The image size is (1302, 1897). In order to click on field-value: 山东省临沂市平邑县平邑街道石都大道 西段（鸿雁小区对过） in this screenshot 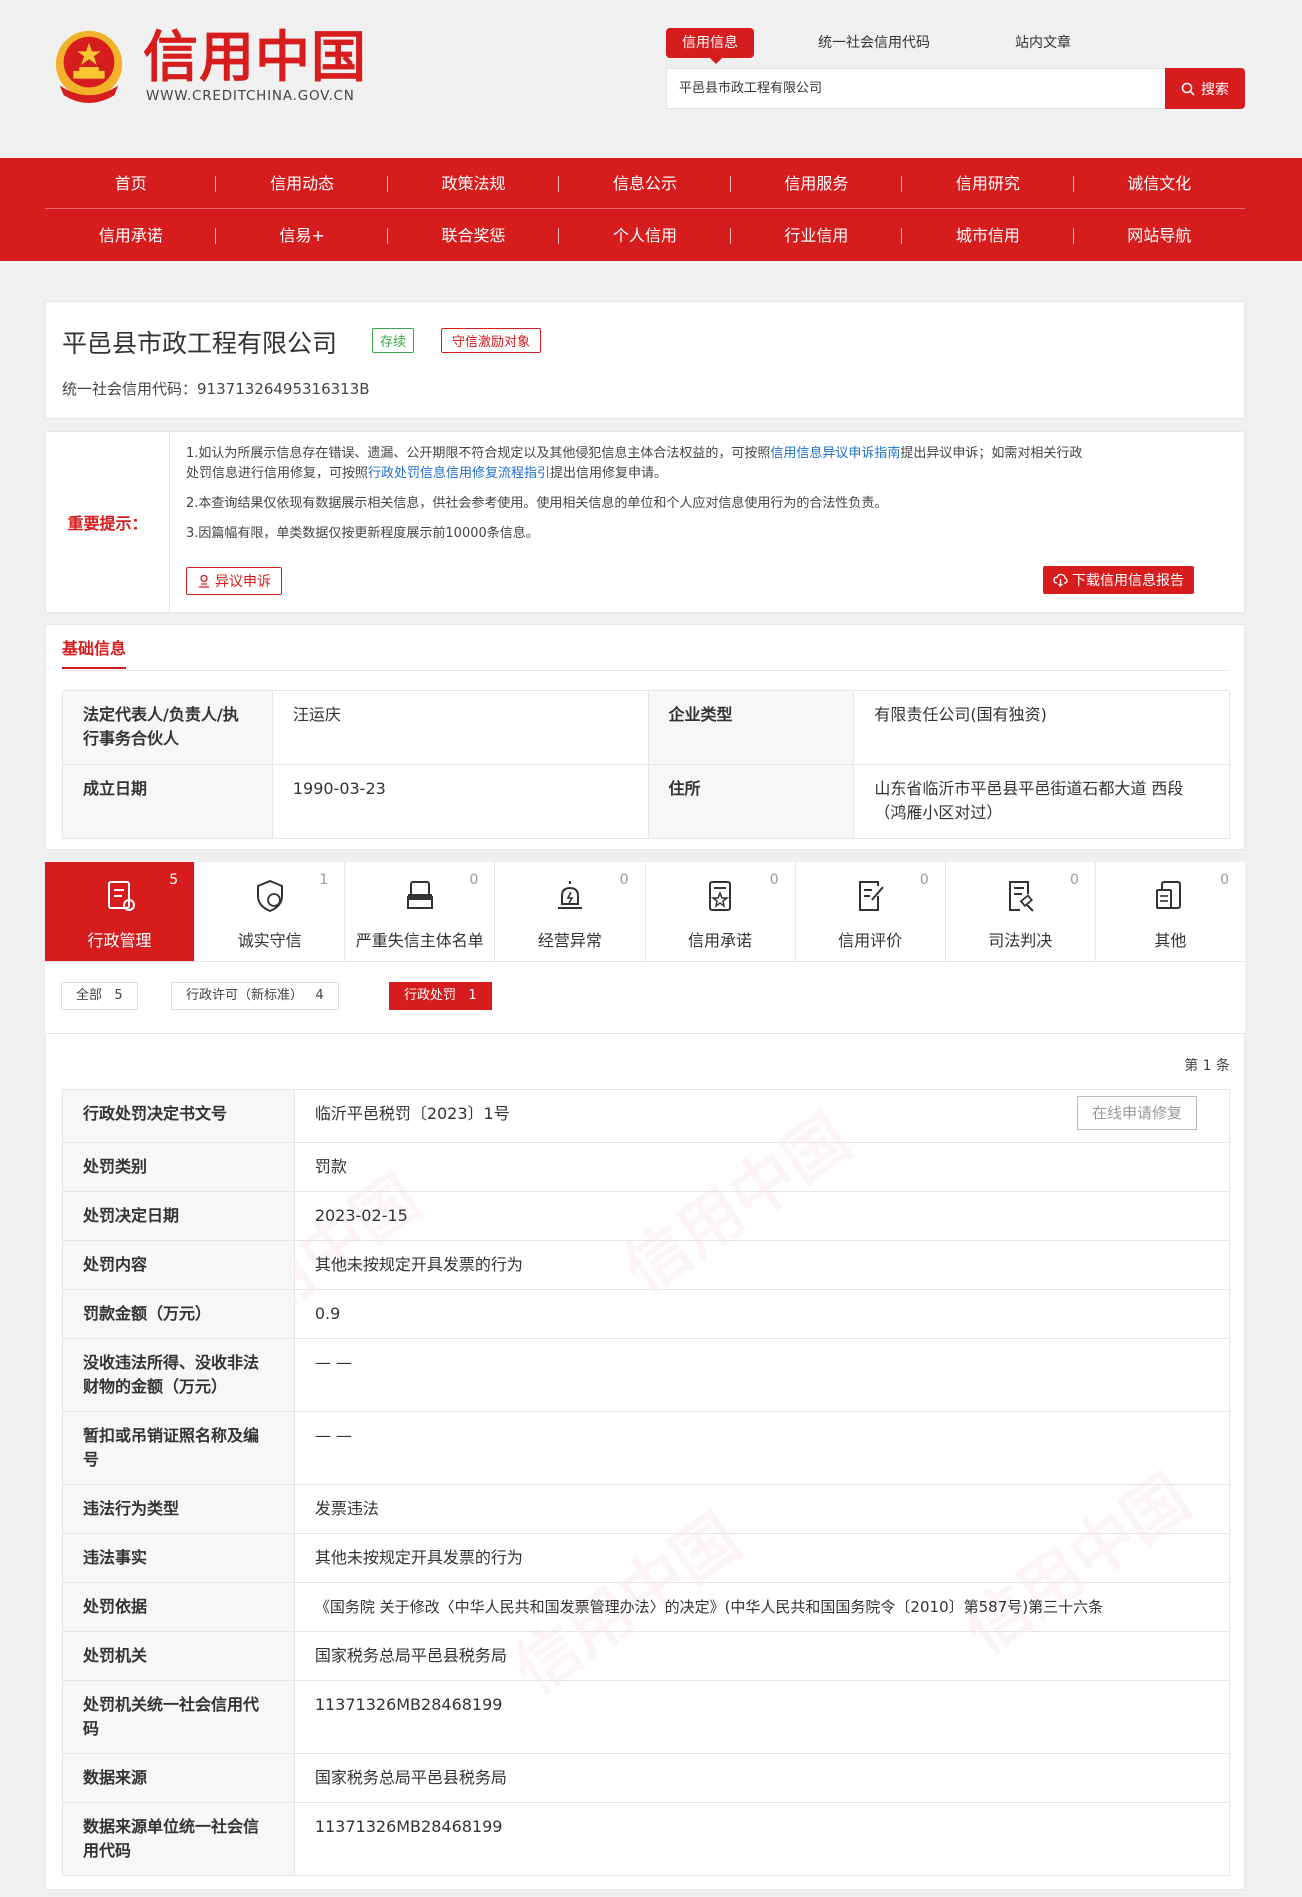, I will do `click(1041, 801)`.